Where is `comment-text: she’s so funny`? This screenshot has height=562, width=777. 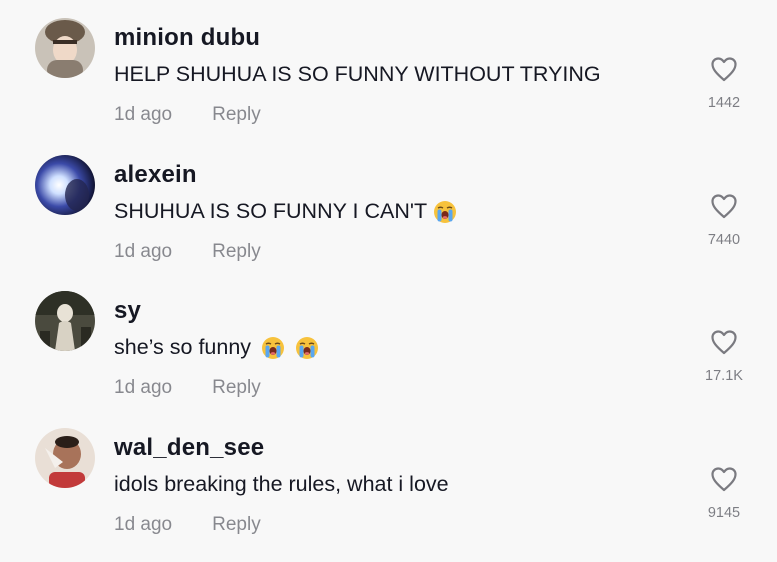
comment-text: she’s so funny is located at coordinates (216, 347).